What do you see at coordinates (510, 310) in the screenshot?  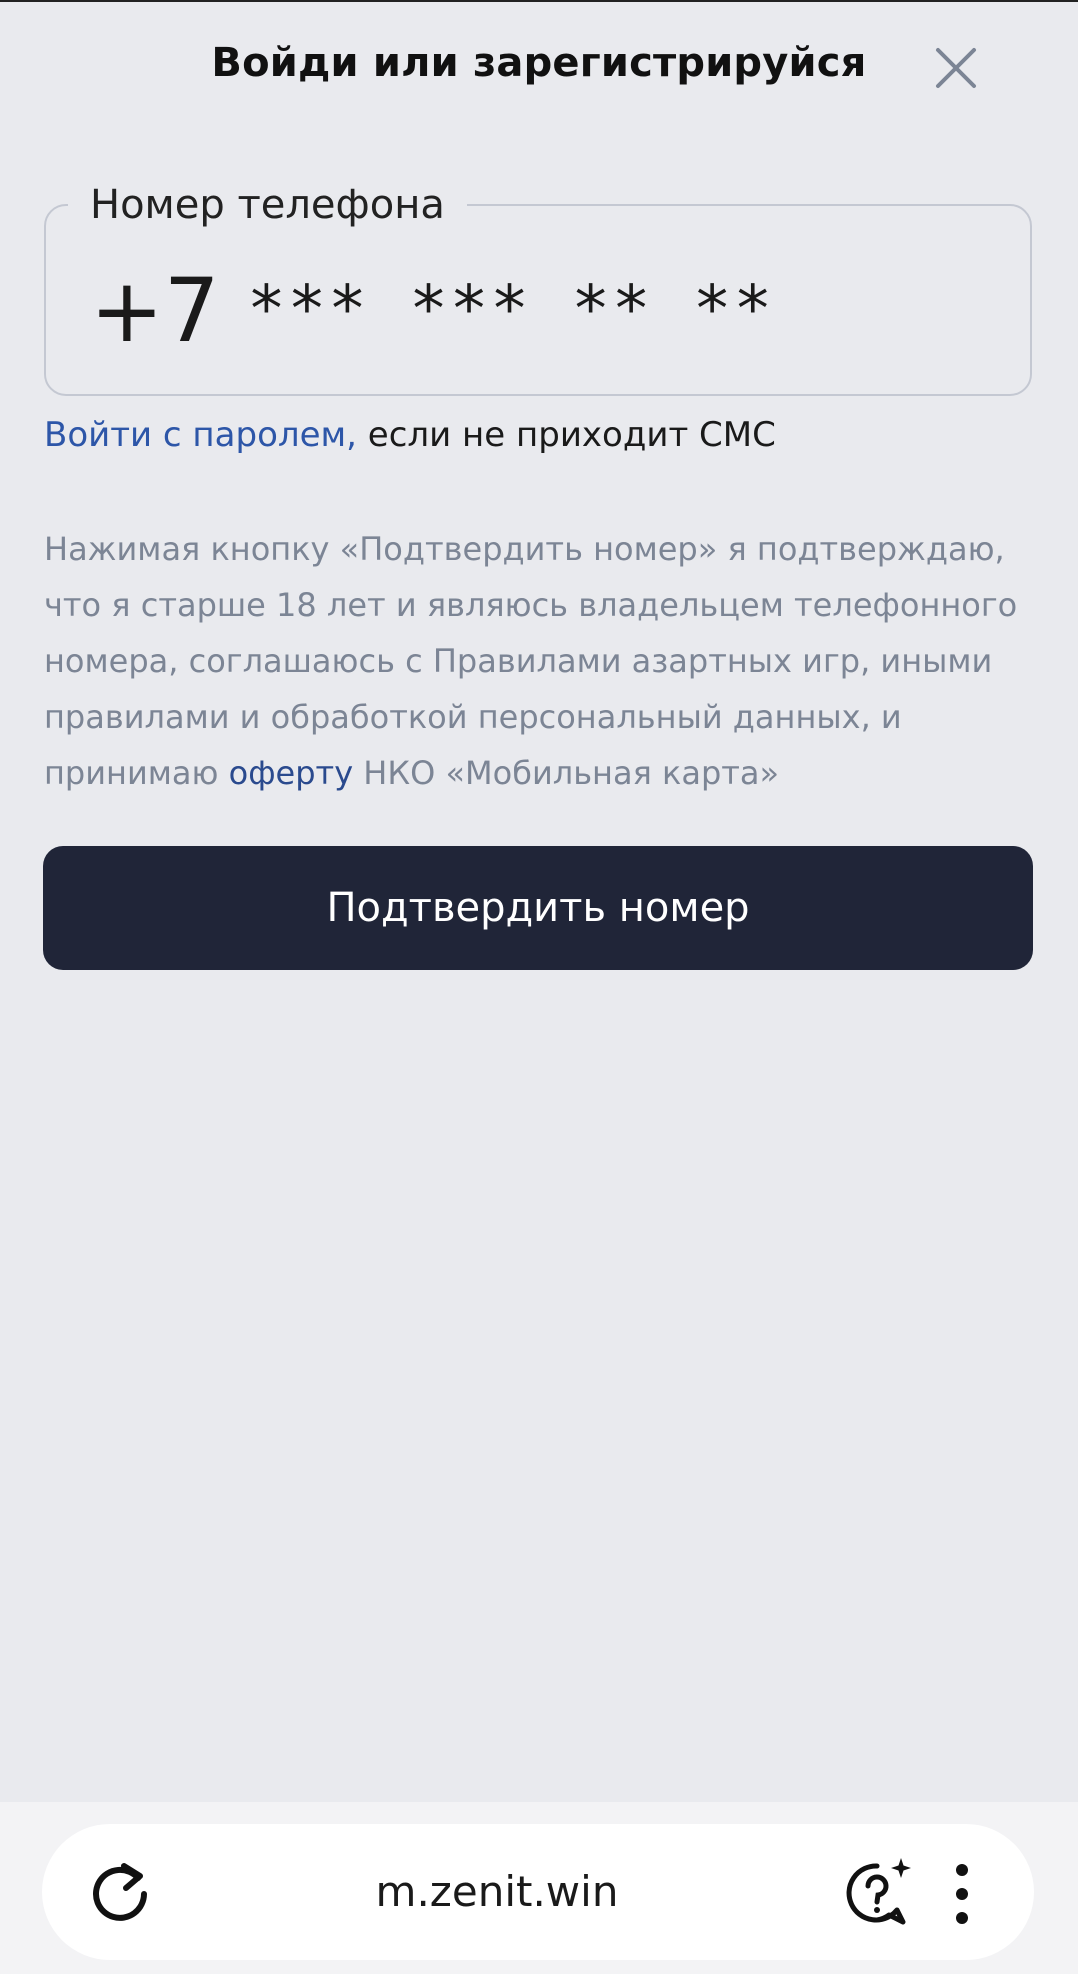 I see `phone-mask: *** *** ** **` at bounding box center [510, 310].